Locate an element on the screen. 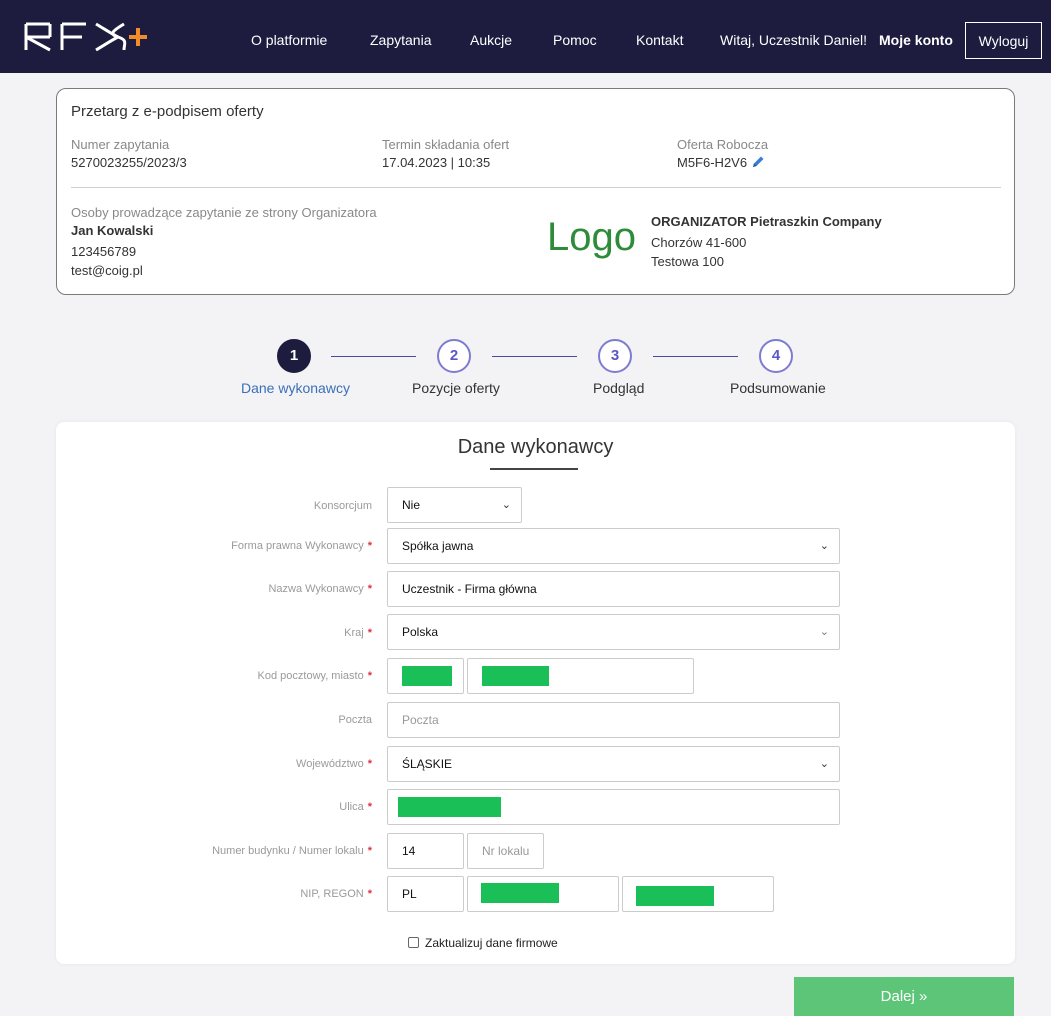 Image resolution: width=1051 pixels, height=1016 pixels. greeting-text: Witaj, Uczestnik Daniel! is located at coordinates (794, 40).